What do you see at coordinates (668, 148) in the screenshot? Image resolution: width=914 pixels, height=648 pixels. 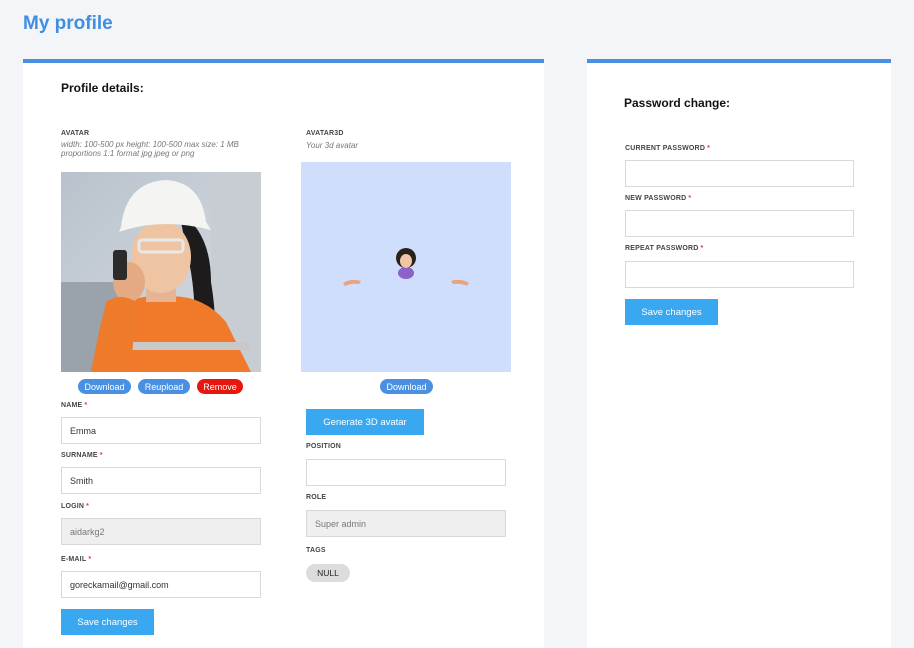 I see `current-password-label: CURRENT PASSWORD *` at bounding box center [668, 148].